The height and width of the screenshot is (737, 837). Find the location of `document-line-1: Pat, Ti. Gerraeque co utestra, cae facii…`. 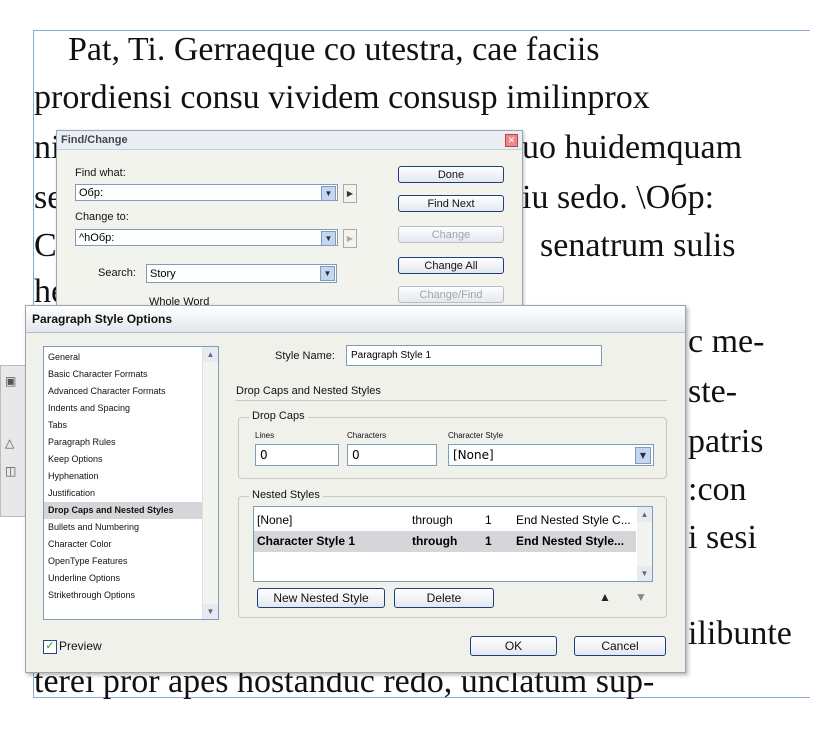

document-line-1: Pat, Ti. Gerraeque co utestra, cae facii… is located at coordinates (317, 49).